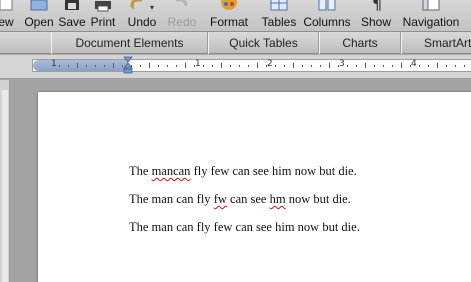  What do you see at coordinates (220, 199) in the screenshot?
I see `misspelled-word: fw` at bounding box center [220, 199].